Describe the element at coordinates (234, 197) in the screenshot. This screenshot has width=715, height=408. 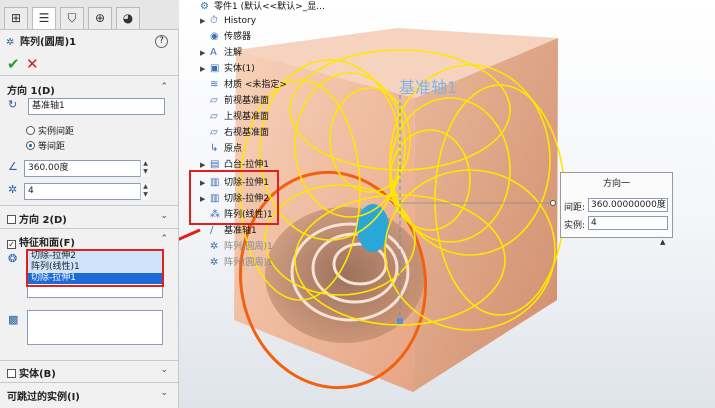
I see `tree-highlight-box` at that location.